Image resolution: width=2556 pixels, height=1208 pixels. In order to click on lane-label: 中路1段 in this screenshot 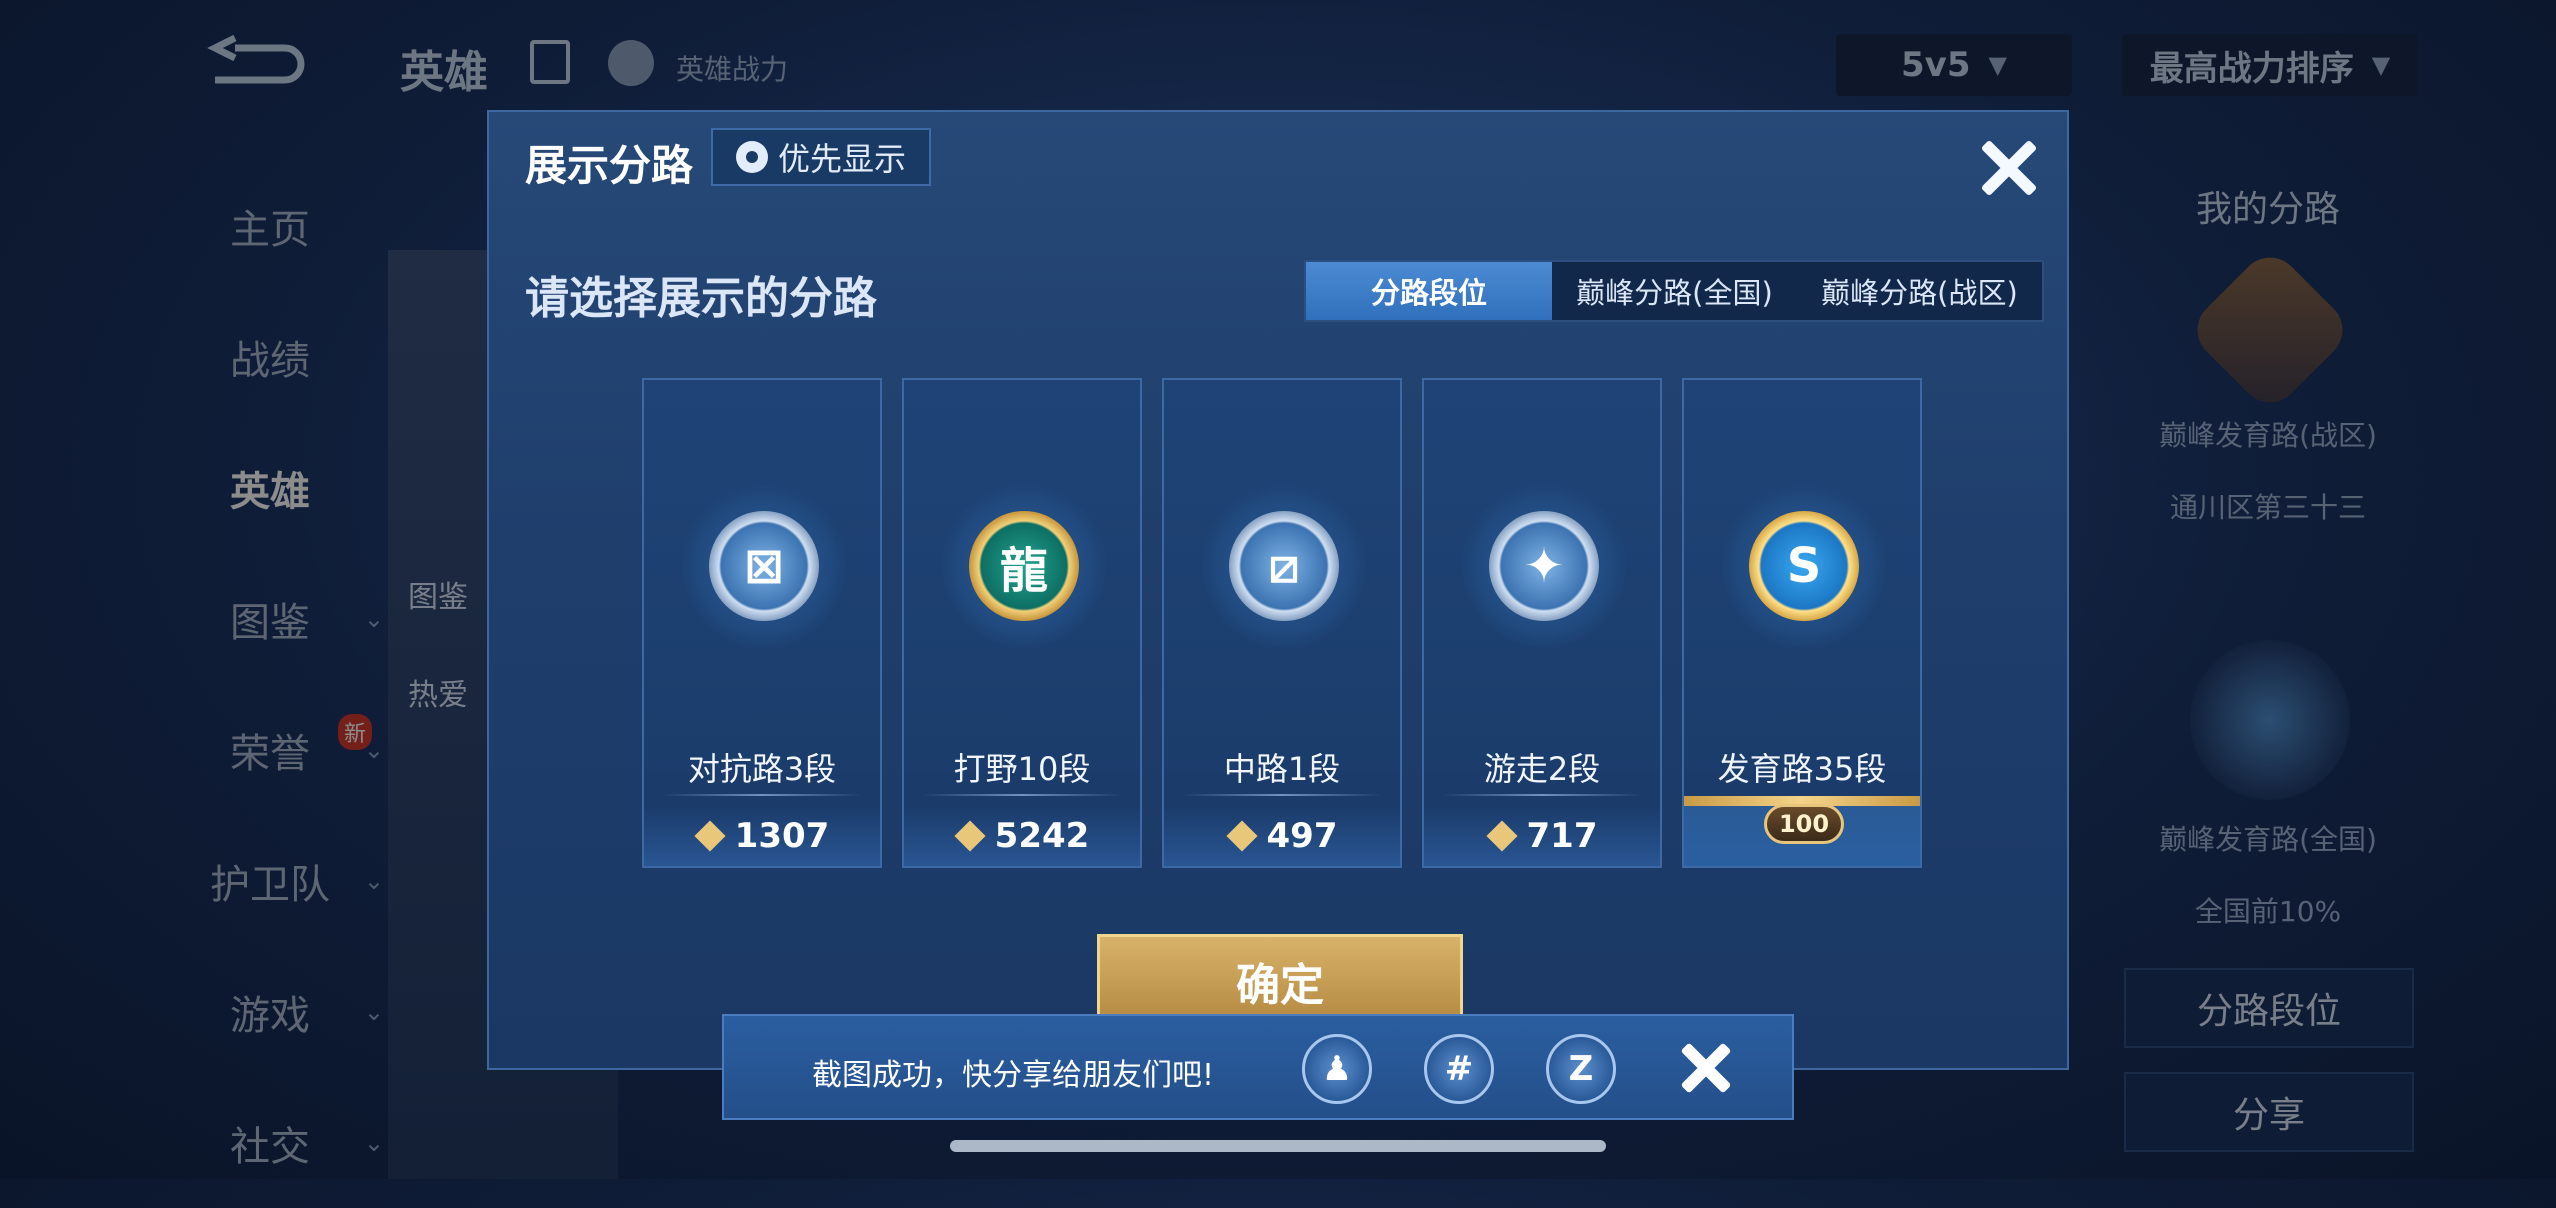, I will do `click(1282, 769)`.